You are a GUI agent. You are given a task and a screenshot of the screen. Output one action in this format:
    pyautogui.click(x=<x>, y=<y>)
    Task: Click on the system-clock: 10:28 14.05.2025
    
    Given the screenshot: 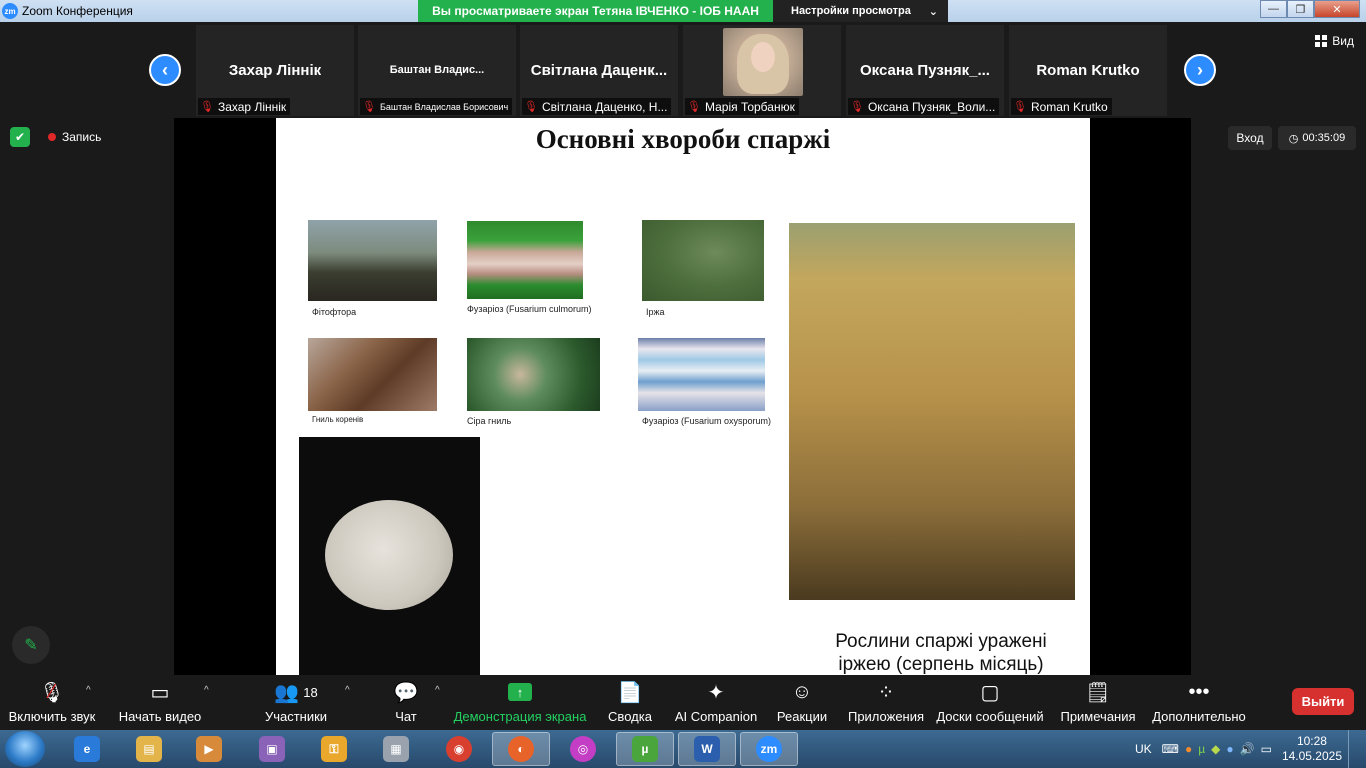 What is the action you would take?
    pyautogui.click(x=1312, y=749)
    